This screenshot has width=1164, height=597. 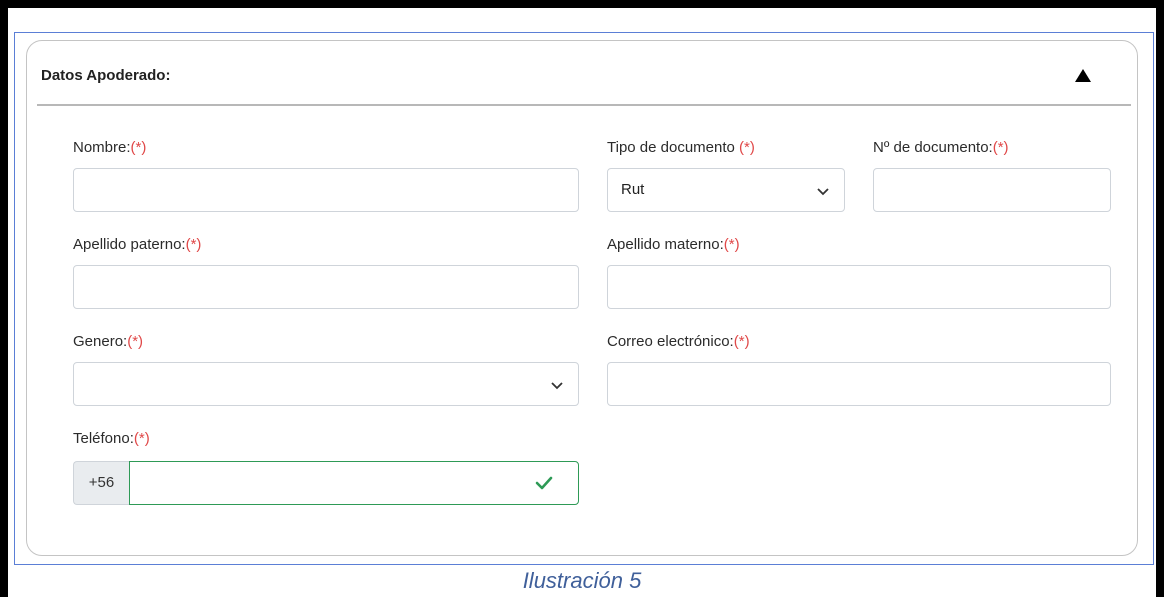 What do you see at coordinates (859, 287) in the screenshot?
I see `apellido-materno-input` at bounding box center [859, 287].